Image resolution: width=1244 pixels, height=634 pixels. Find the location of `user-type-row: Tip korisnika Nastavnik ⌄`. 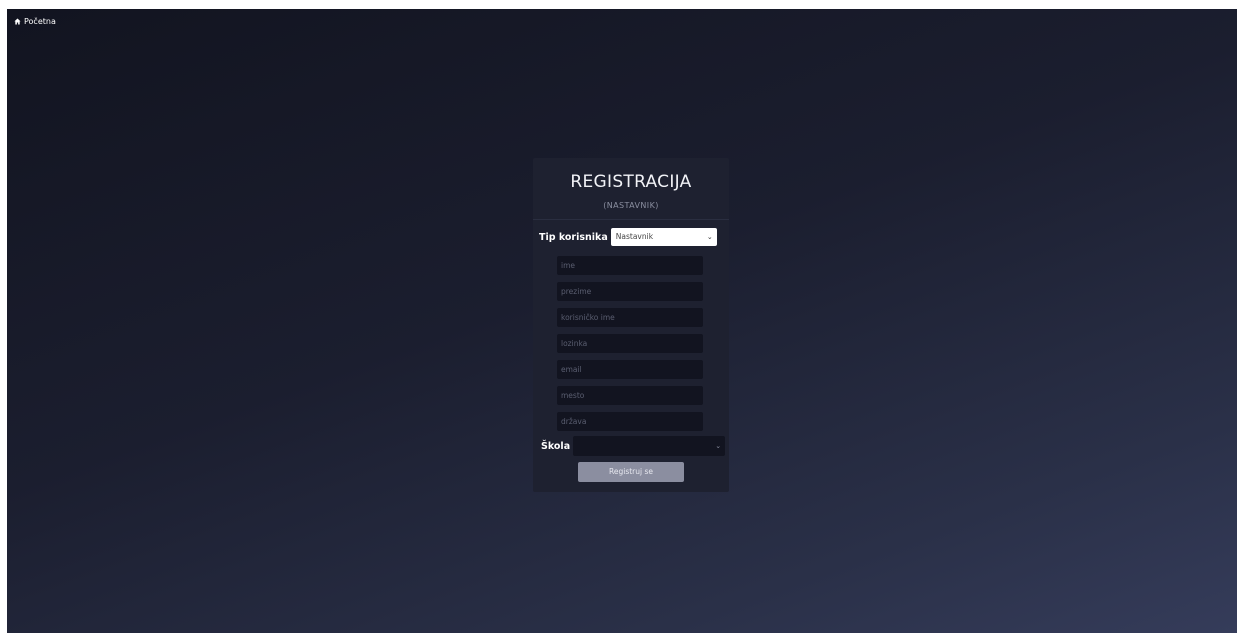

user-type-row: Tip korisnika Nastavnik ⌄ is located at coordinates (628, 237).